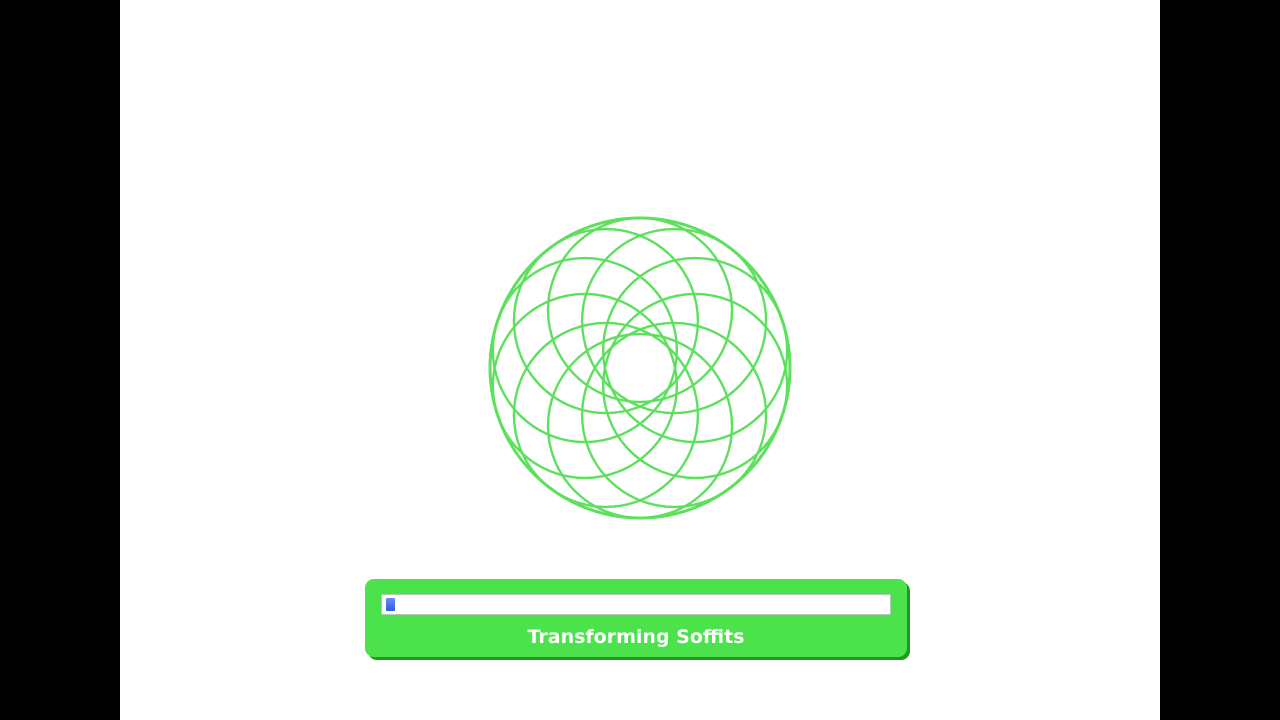 This screenshot has width=1280, height=720. Describe the element at coordinates (1220, 360) in the screenshot. I see `letterbox-right` at that location.